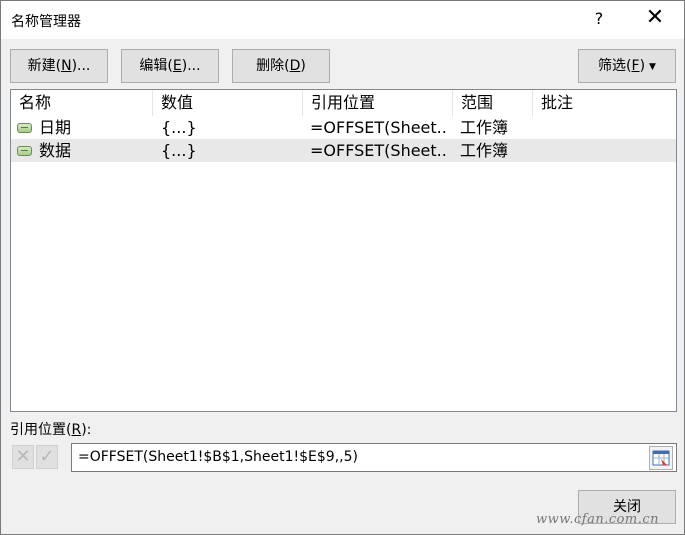 This screenshot has width=685, height=535. Describe the element at coordinates (82, 103) in the screenshot. I see `column-header-name: 名称` at that location.